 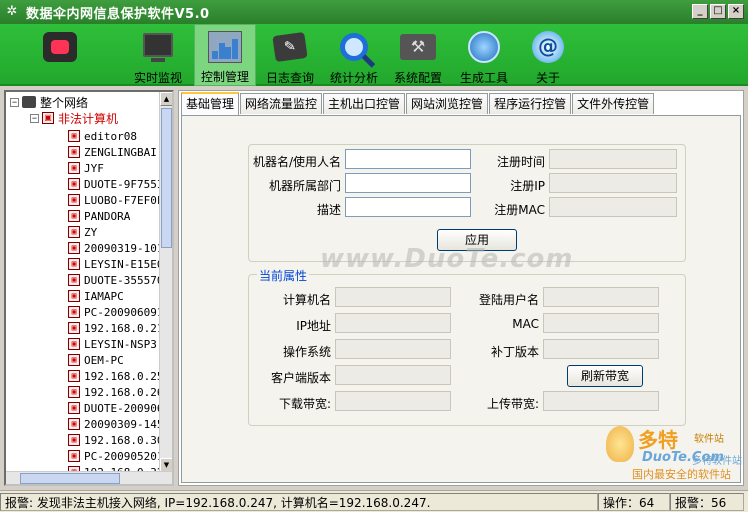 I want to click on toolbar-label: 控制管理, so click(x=224, y=77).